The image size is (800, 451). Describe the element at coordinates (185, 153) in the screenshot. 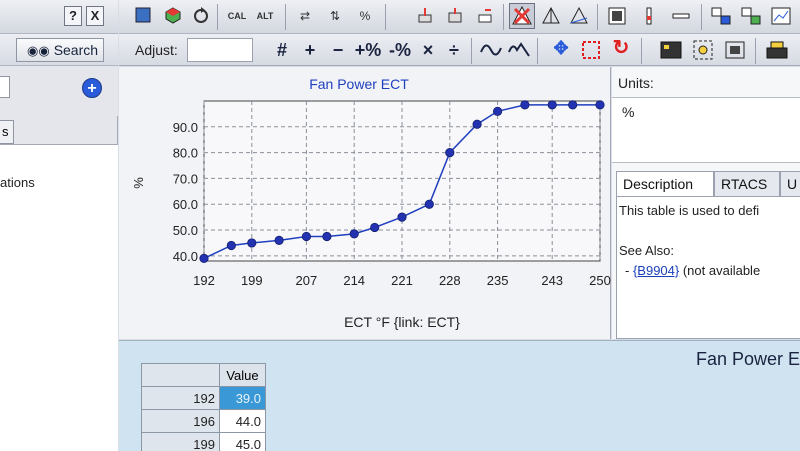

I see `y-tick-label: 80.0` at that location.